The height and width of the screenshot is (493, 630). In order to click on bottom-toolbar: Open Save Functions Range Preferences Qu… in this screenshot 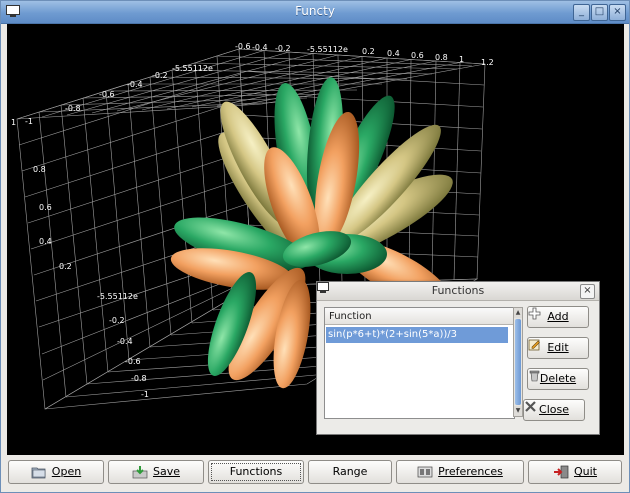, I will do `click(315, 474)`.